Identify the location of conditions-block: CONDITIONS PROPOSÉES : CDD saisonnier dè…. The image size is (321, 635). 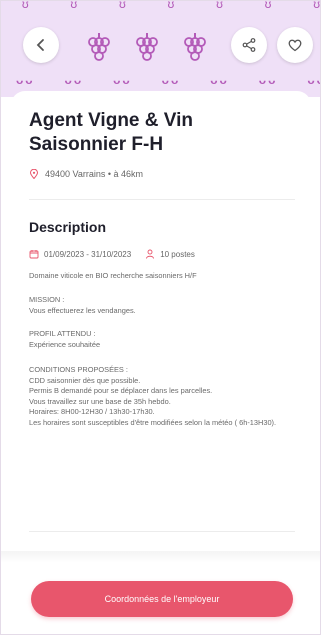
(165, 396).